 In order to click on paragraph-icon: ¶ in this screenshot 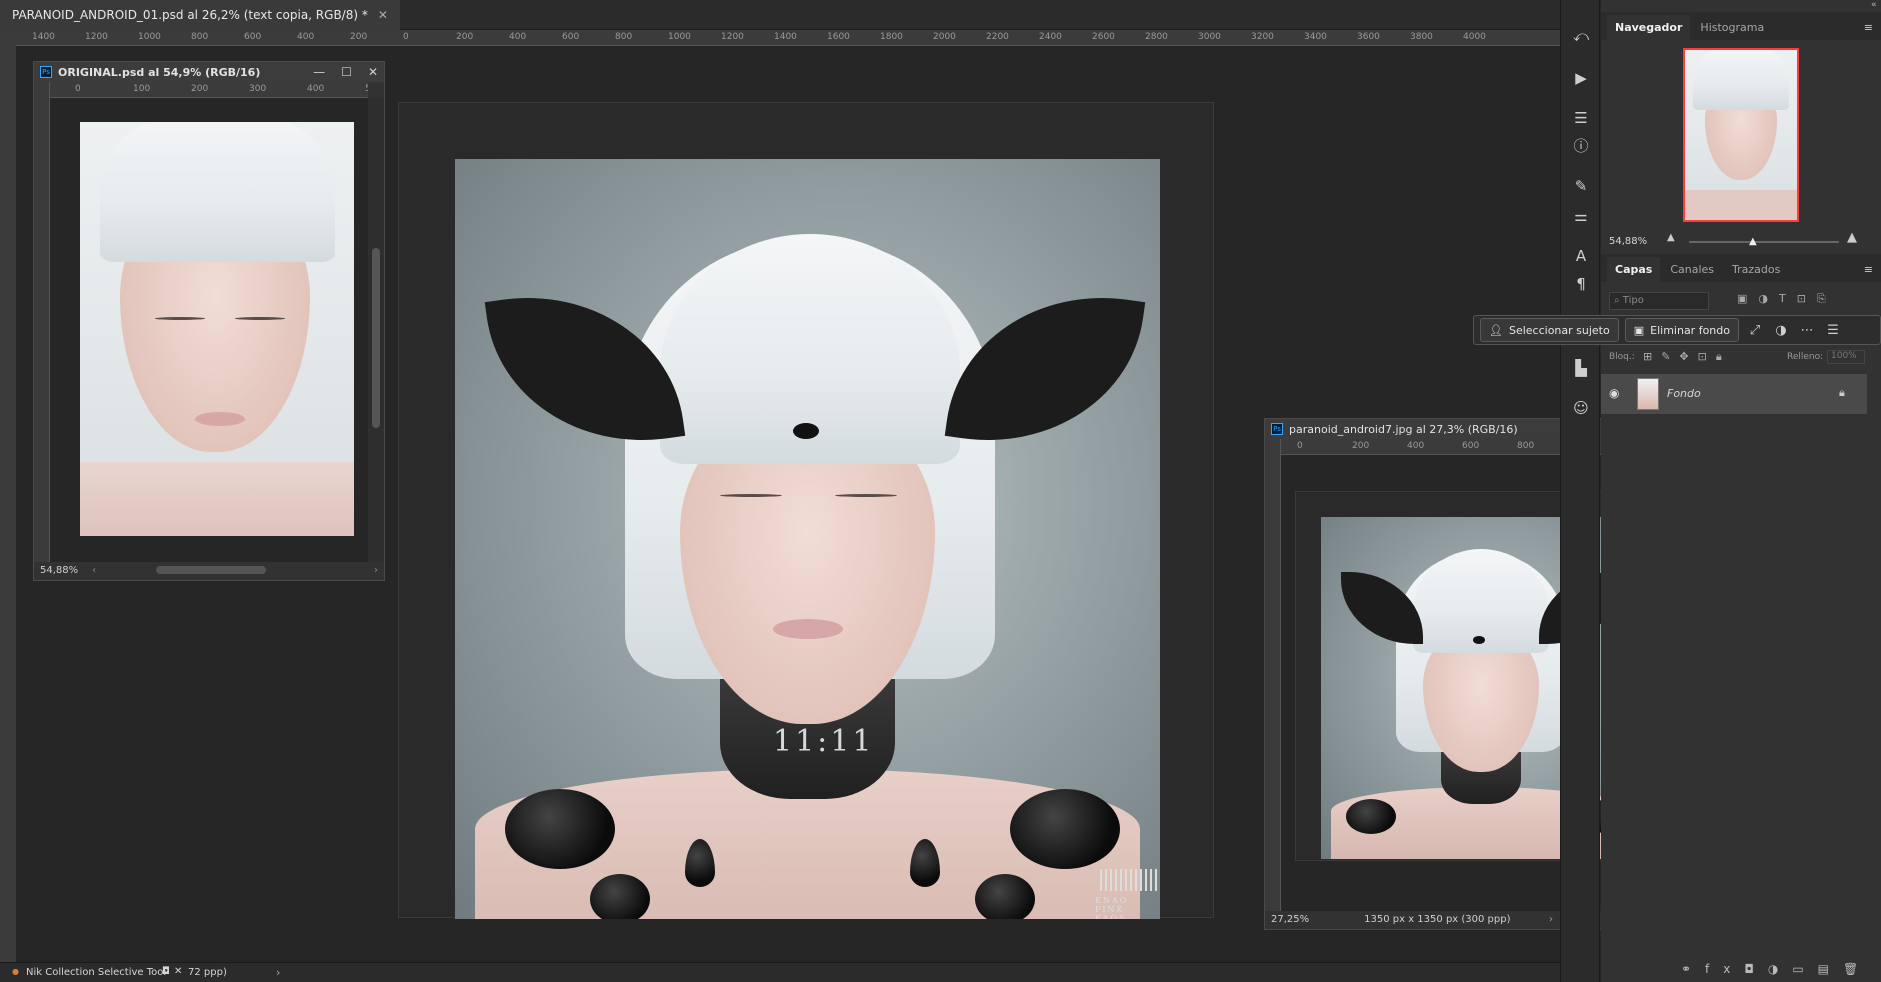, I will do `click(1581, 284)`.